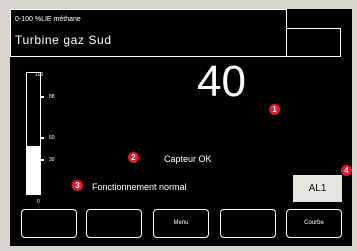 This screenshot has height=251, width=357. What do you see at coordinates (274, 109) in the screenshot?
I see `marker-1: 1` at bounding box center [274, 109].